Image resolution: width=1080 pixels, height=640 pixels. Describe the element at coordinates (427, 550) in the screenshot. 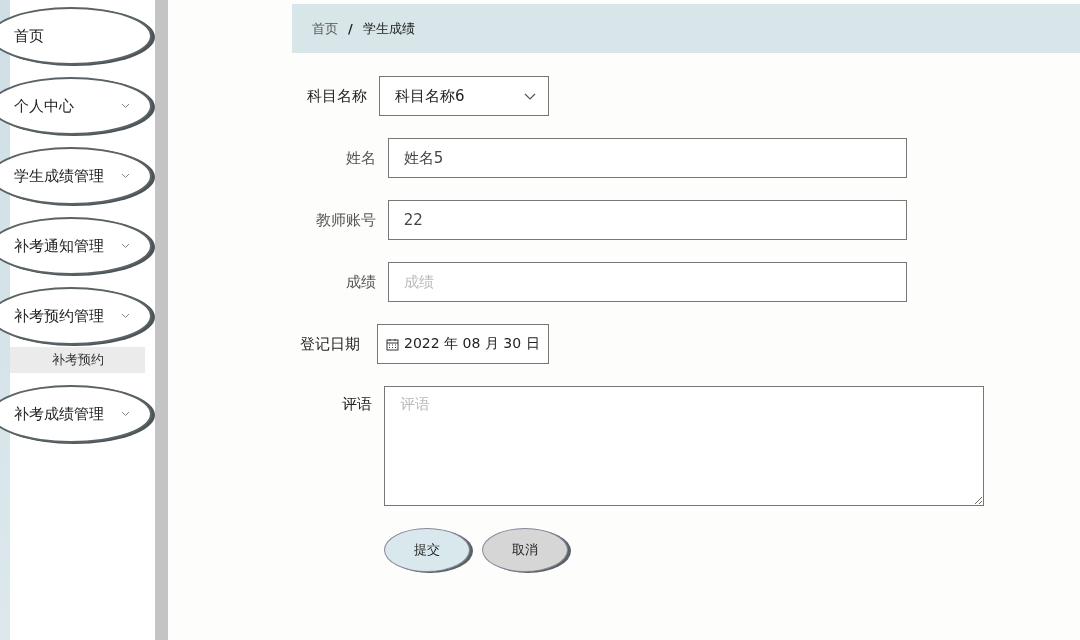

I see `submit-button: 提交` at that location.